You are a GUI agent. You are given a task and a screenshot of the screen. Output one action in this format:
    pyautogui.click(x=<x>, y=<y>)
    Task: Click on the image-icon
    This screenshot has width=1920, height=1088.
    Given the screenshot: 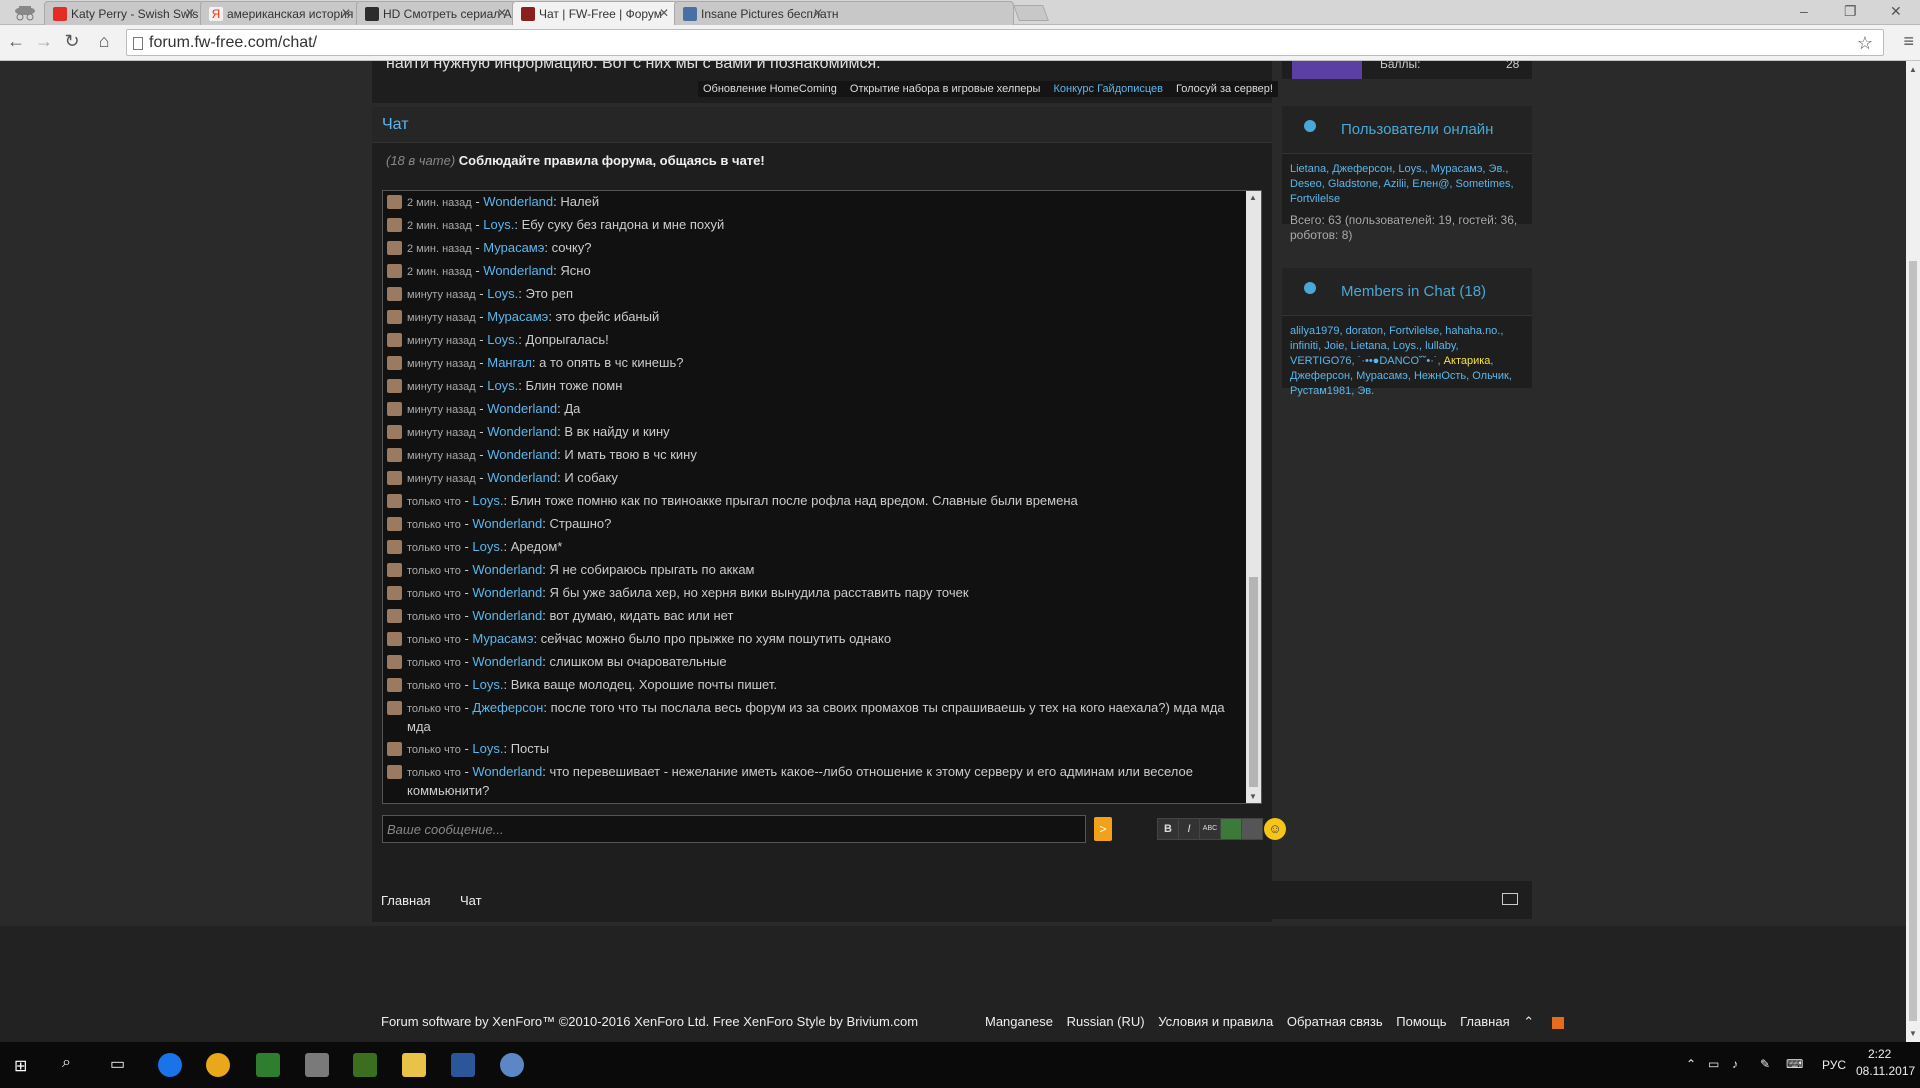 What is the action you would take?
    pyautogui.click(x=1231, y=829)
    